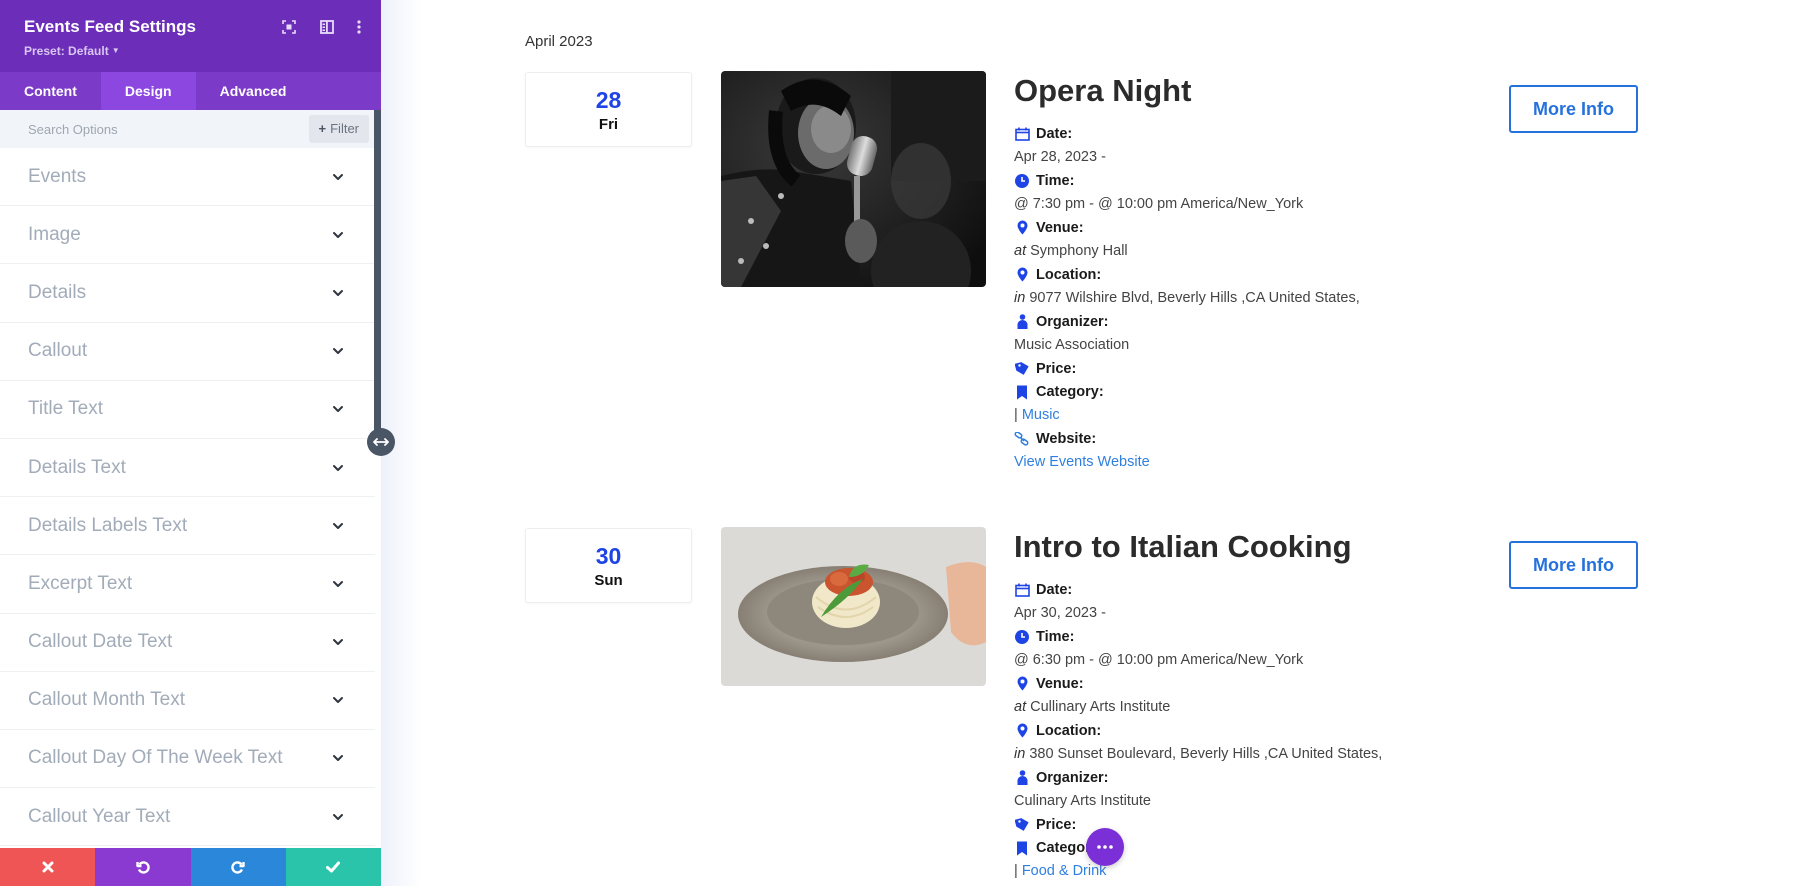  I want to click on check-icon, so click(333, 867).